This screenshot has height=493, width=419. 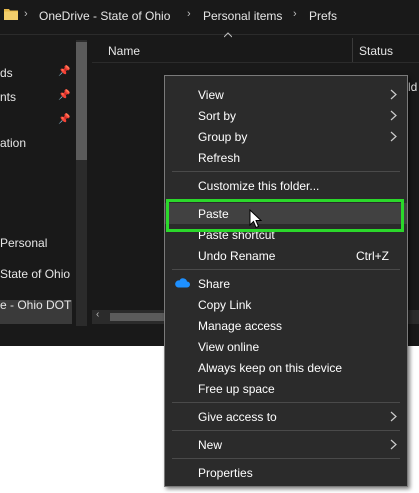 I want to click on nav-scrollbar-thumb, so click(x=81, y=101).